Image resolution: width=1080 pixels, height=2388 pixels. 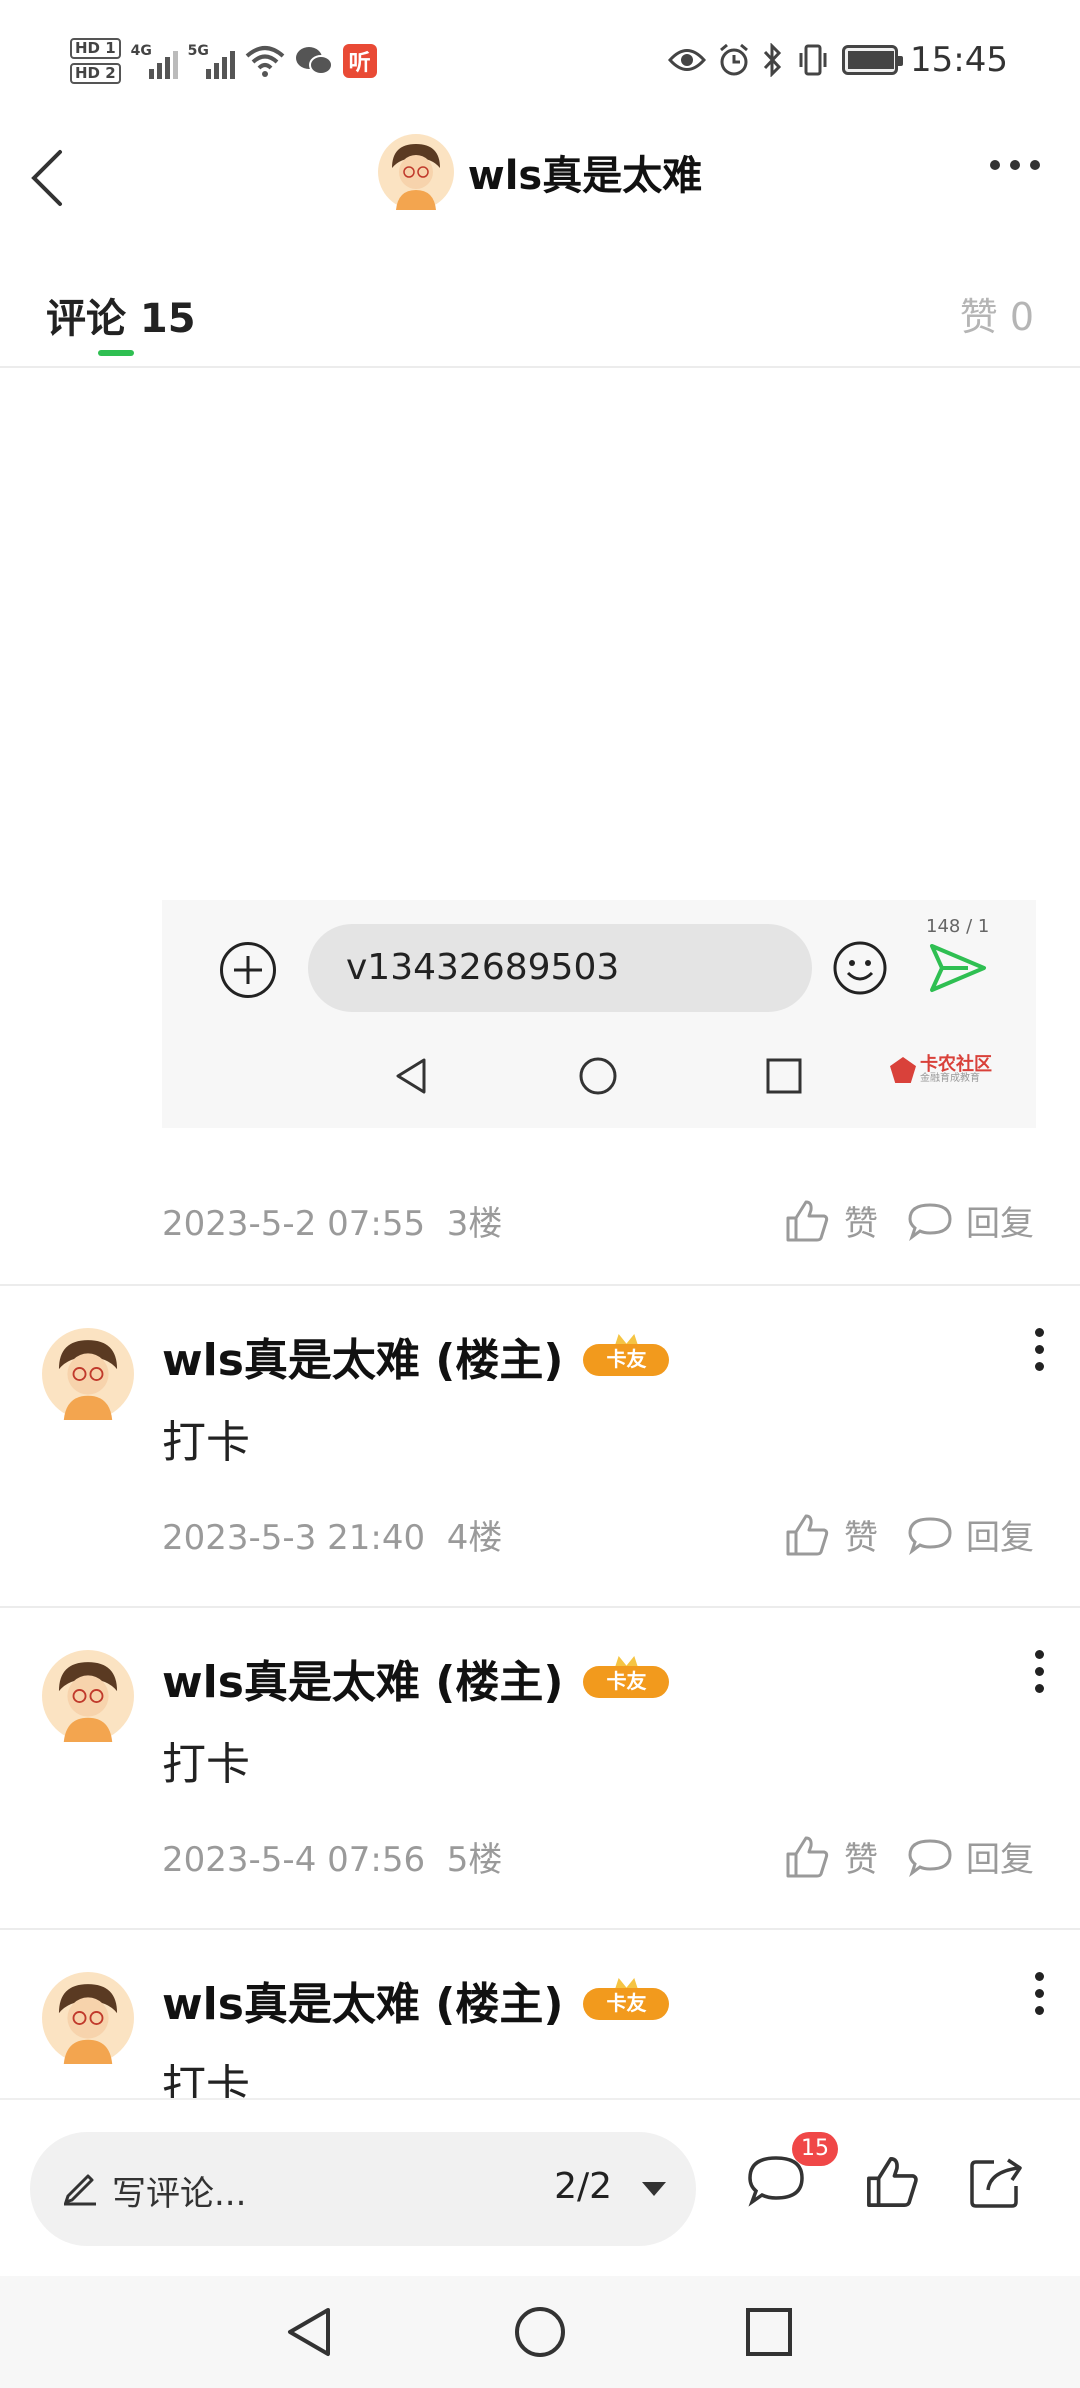 I want to click on comment-meta-3: 2023-5-2 07:55 3楼 赞 回复, so click(x=602, y=1220).